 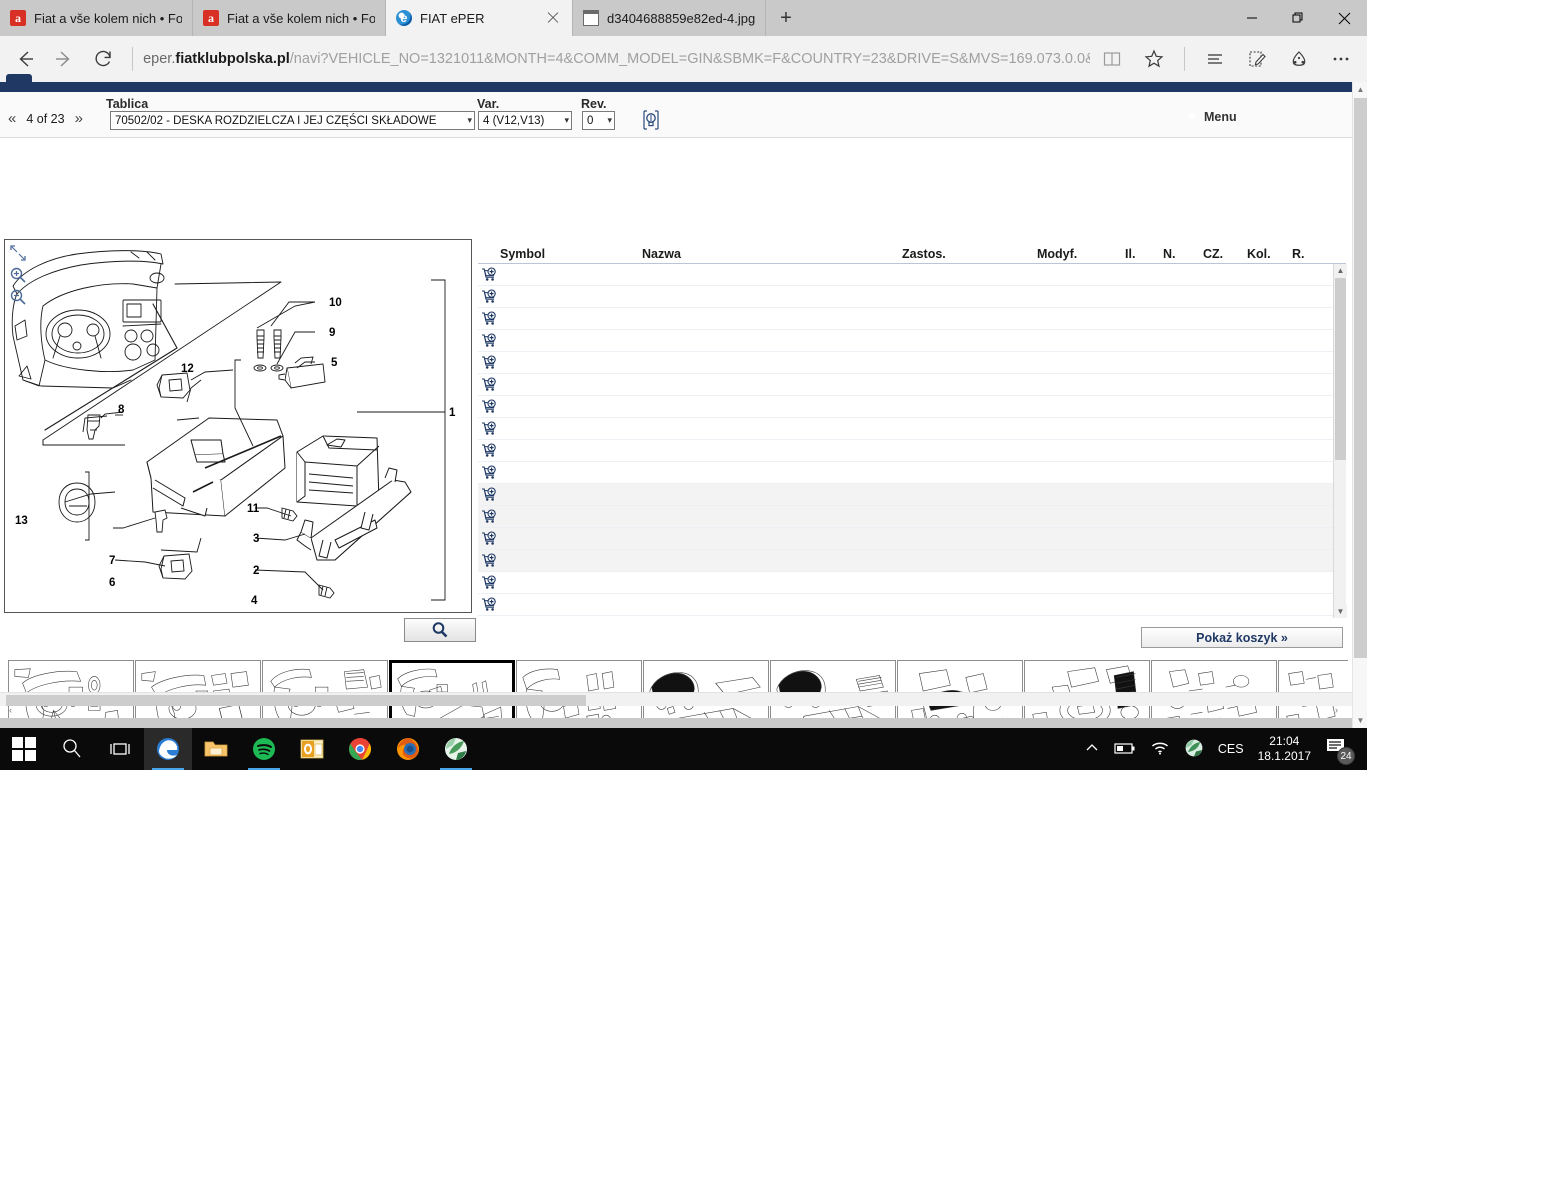 I want to click on task-view-icon, so click(x=120, y=749).